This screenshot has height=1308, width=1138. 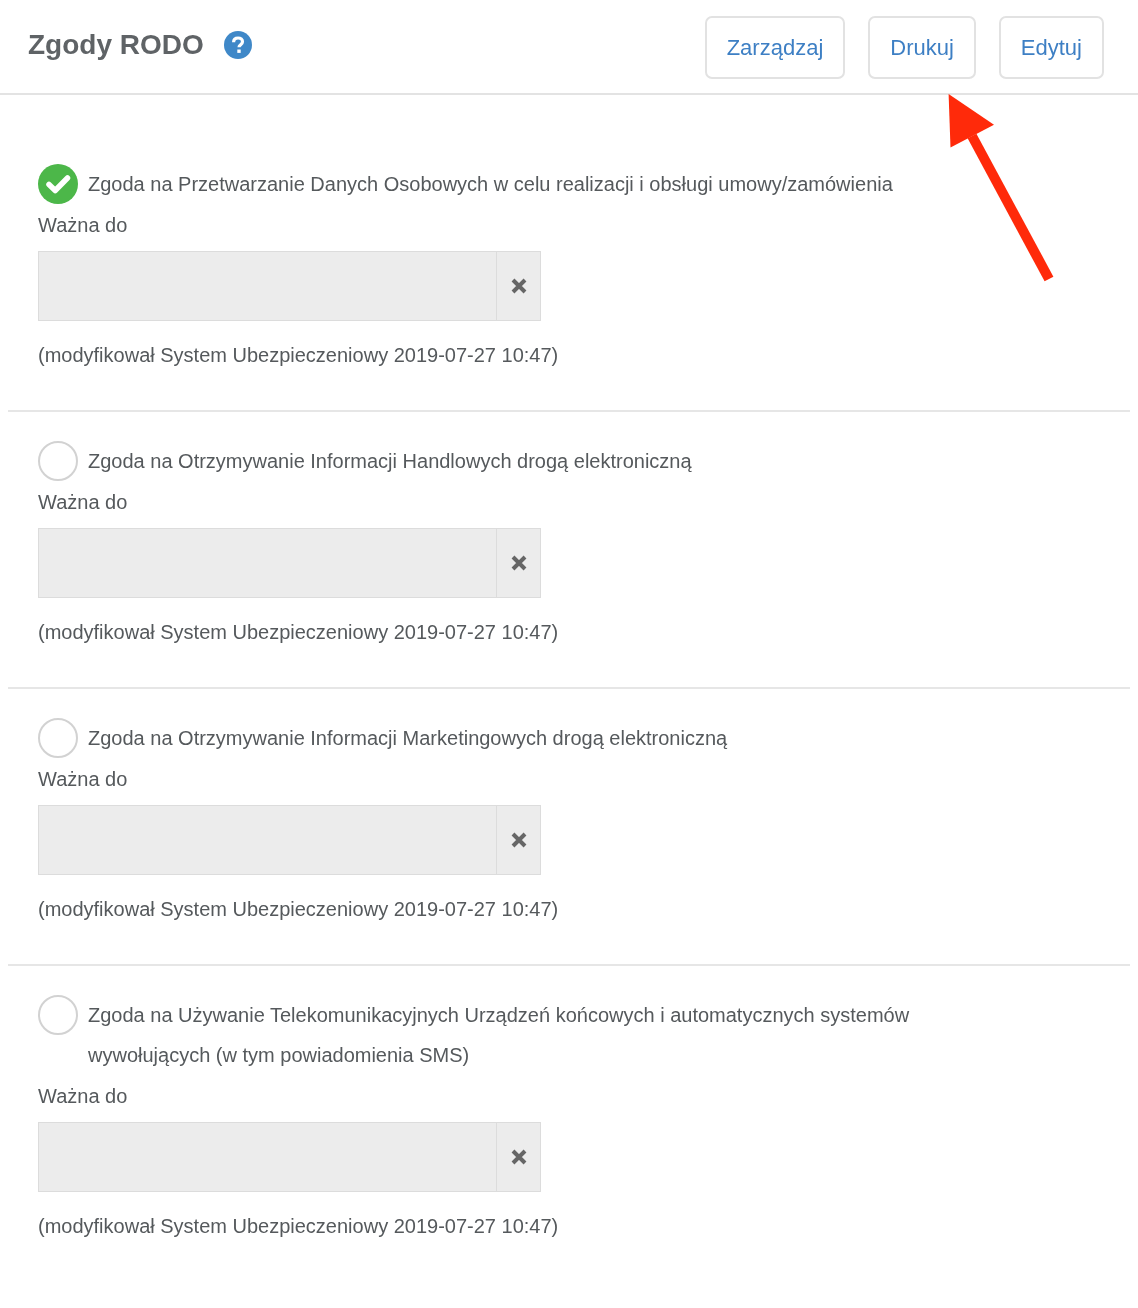 I want to click on page-title: Zgody RODO, so click(x=116, y=45).